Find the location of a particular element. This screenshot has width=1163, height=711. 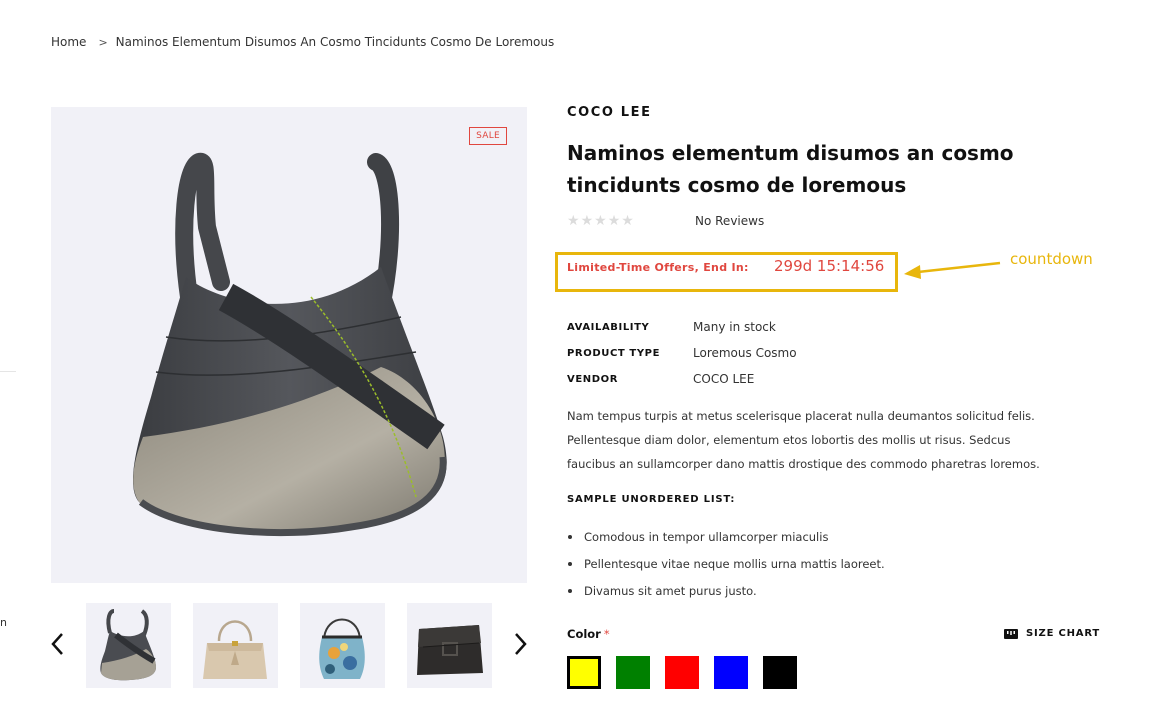

clipped-text: n is located at coordinates (3, 622).